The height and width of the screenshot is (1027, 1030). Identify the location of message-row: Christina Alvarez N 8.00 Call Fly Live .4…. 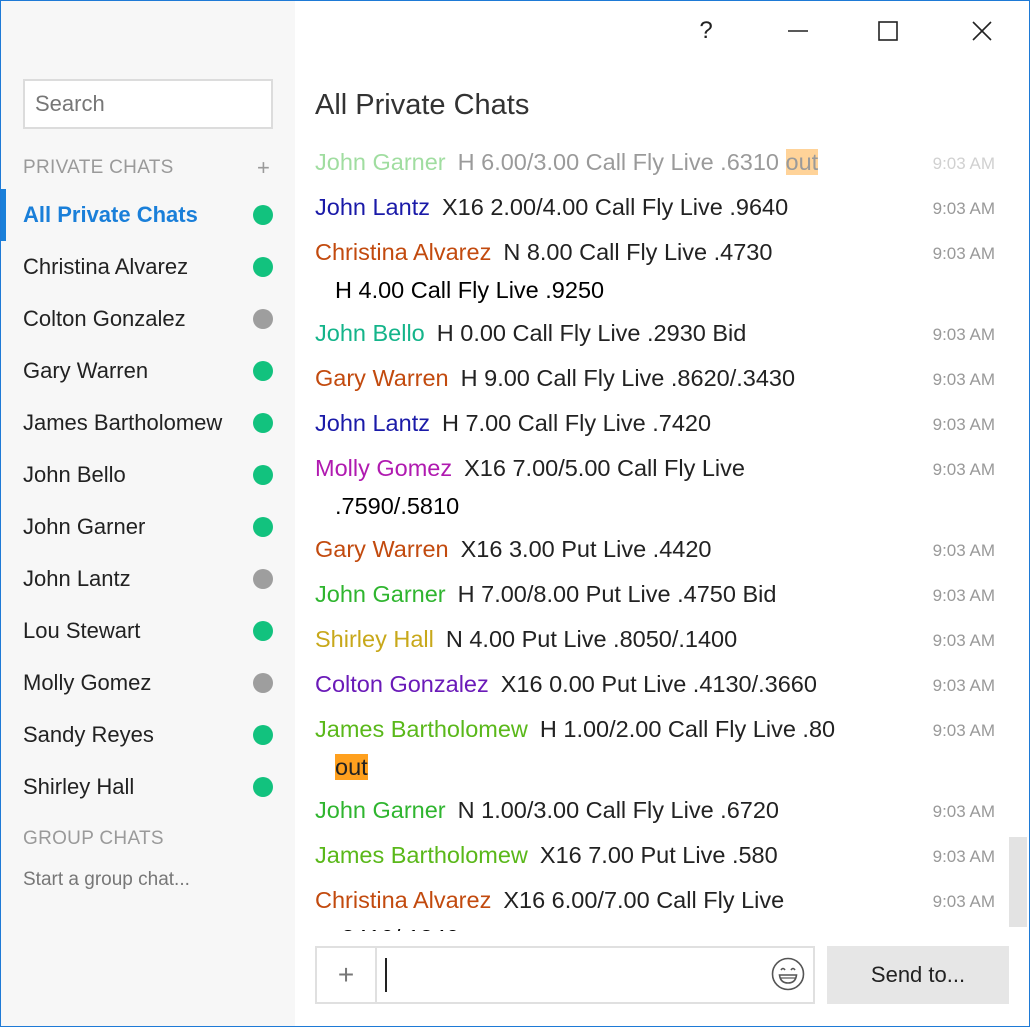
(655, 271).